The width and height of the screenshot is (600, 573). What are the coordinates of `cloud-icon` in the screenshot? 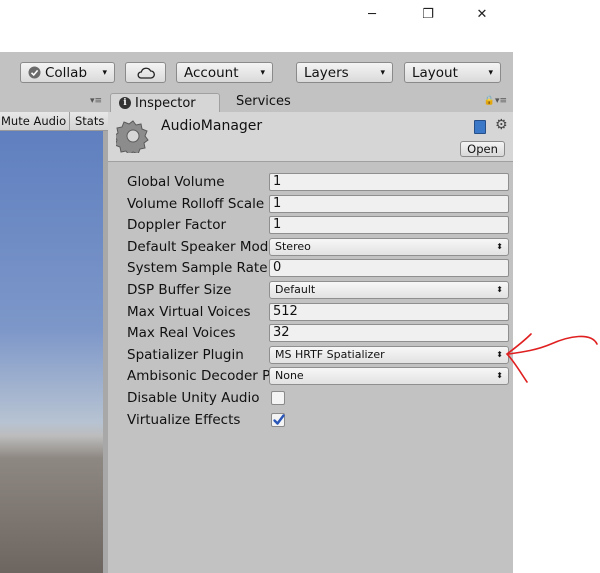 It's located at (146, 73).